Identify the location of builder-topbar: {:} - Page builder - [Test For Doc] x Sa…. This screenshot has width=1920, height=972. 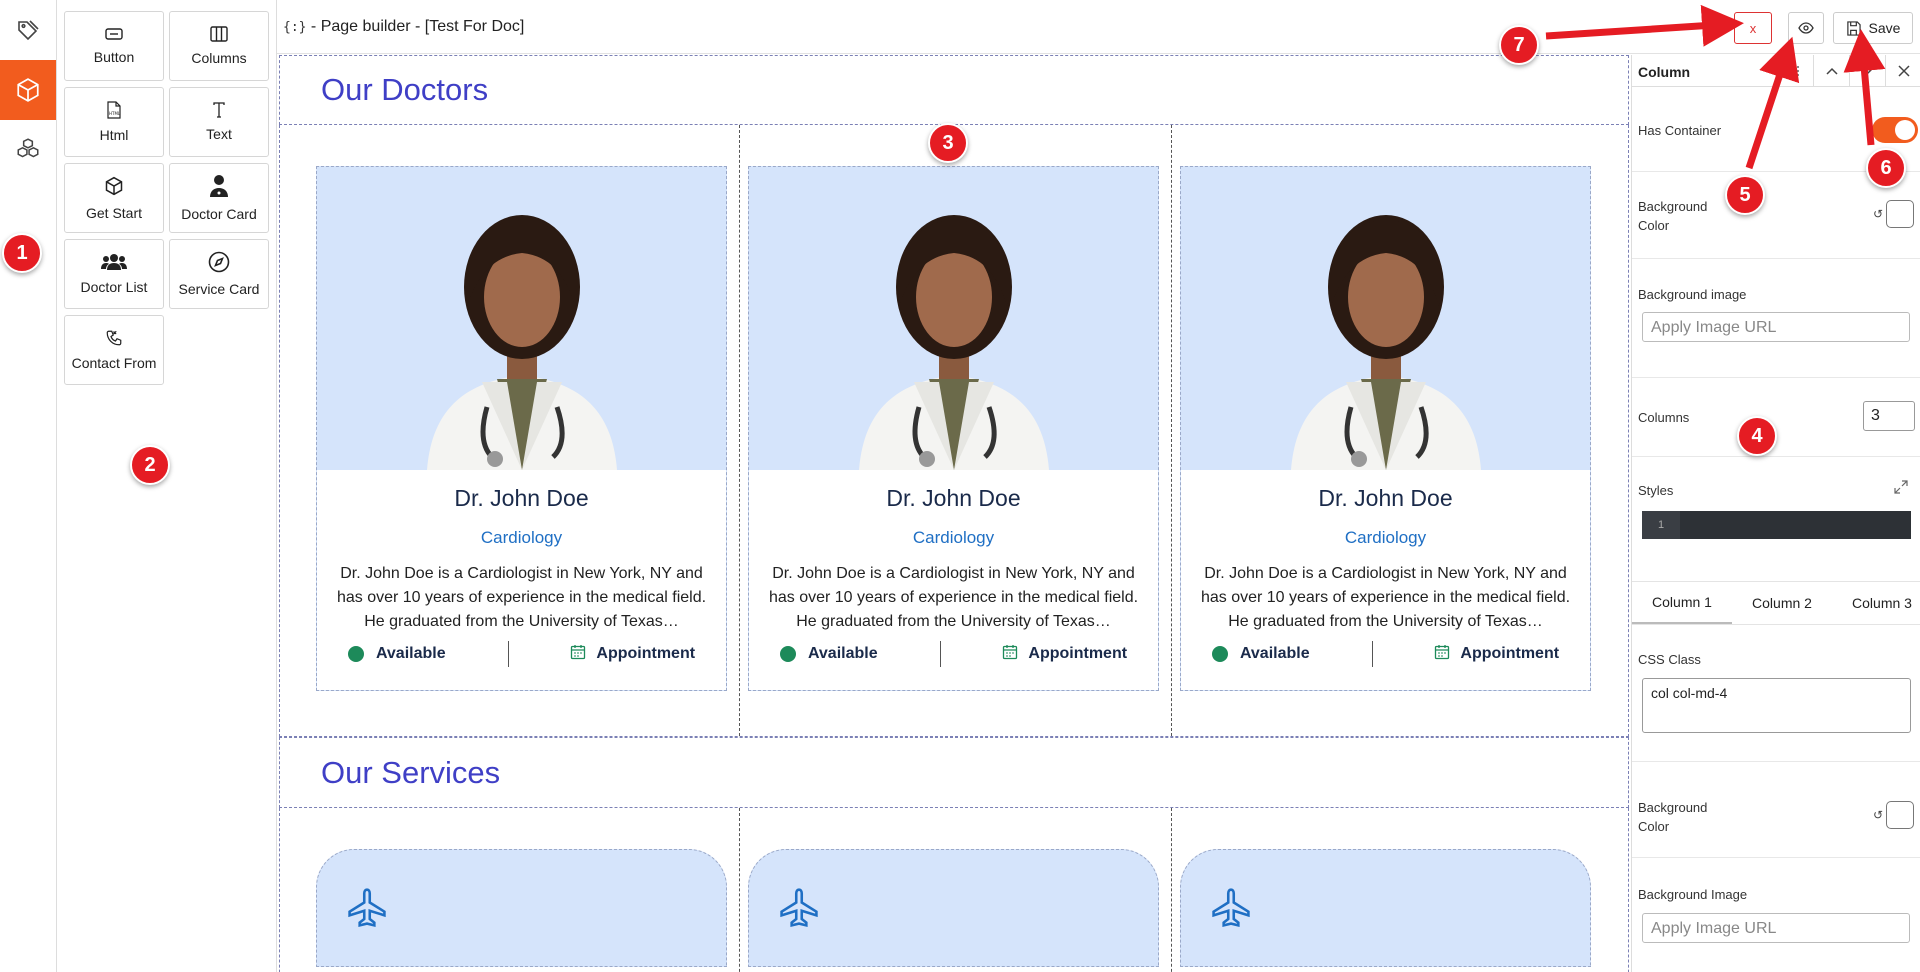
(1098, 27).